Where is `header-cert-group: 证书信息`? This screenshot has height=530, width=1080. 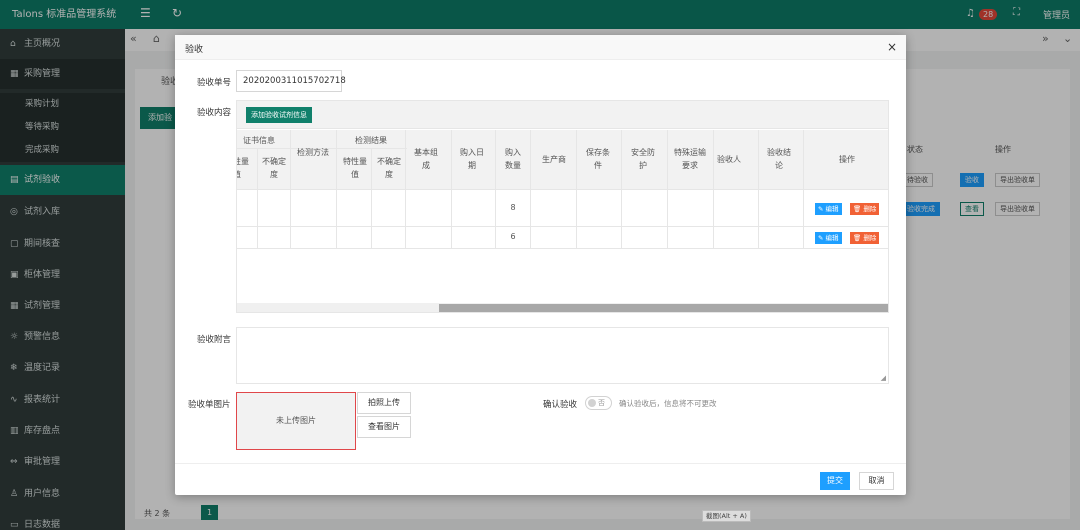
header-cert-group: 证书信息 is located at coordinates (259, 140).